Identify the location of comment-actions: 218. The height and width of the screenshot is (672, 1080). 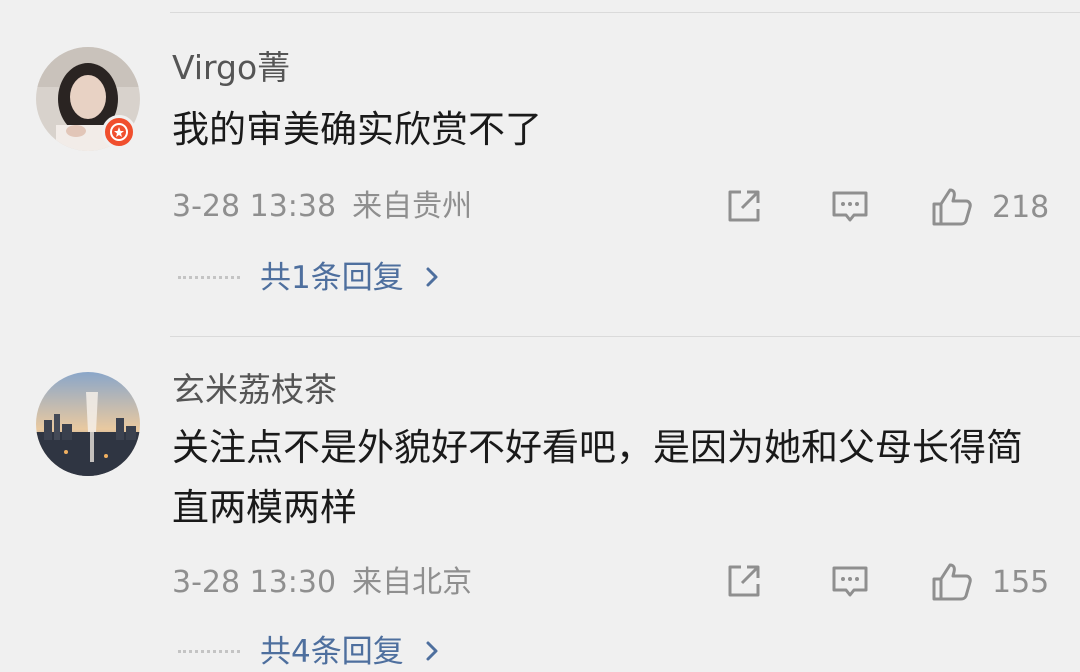
(890, 208).